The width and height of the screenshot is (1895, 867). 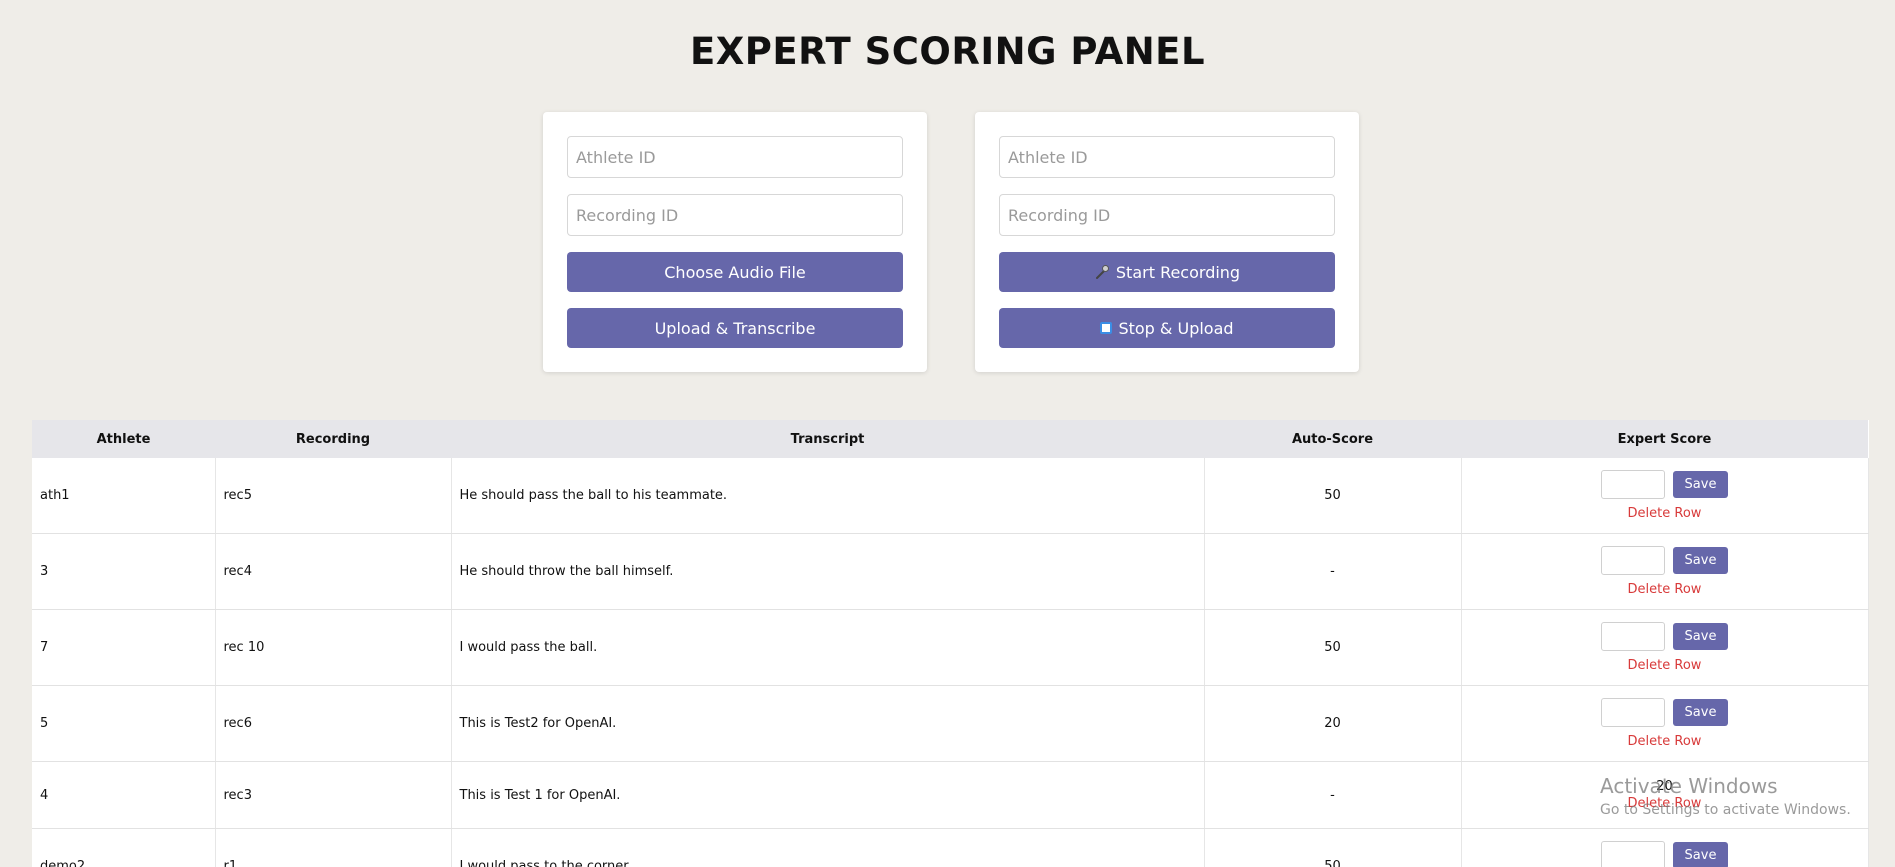 What do you see at coordinates (124, 723) in the screenshot?
I see `athlete-cell: 5` at bounding box center [124, 723].